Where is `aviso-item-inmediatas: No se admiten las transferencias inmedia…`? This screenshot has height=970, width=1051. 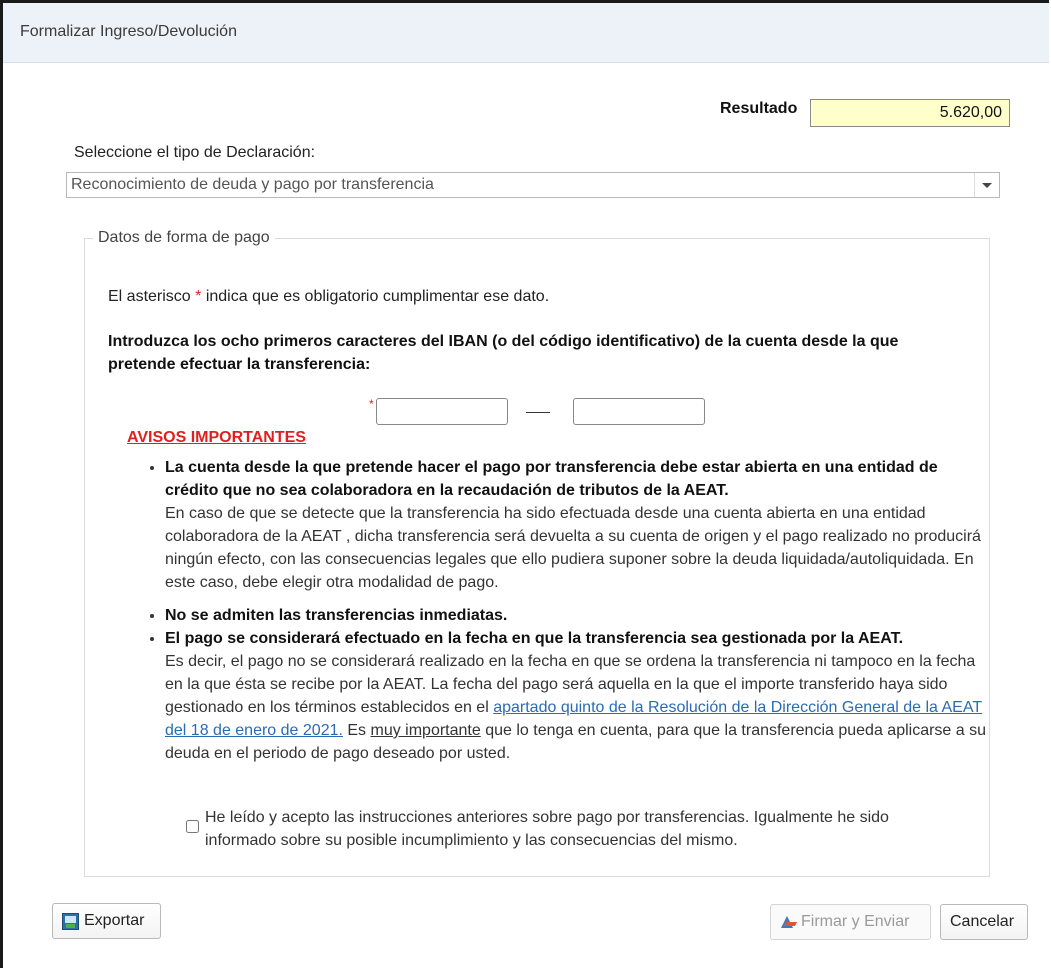
aviso-item-inmediatas: No se admiten las transferencias inmedia… is located at coordinates (580, 615).